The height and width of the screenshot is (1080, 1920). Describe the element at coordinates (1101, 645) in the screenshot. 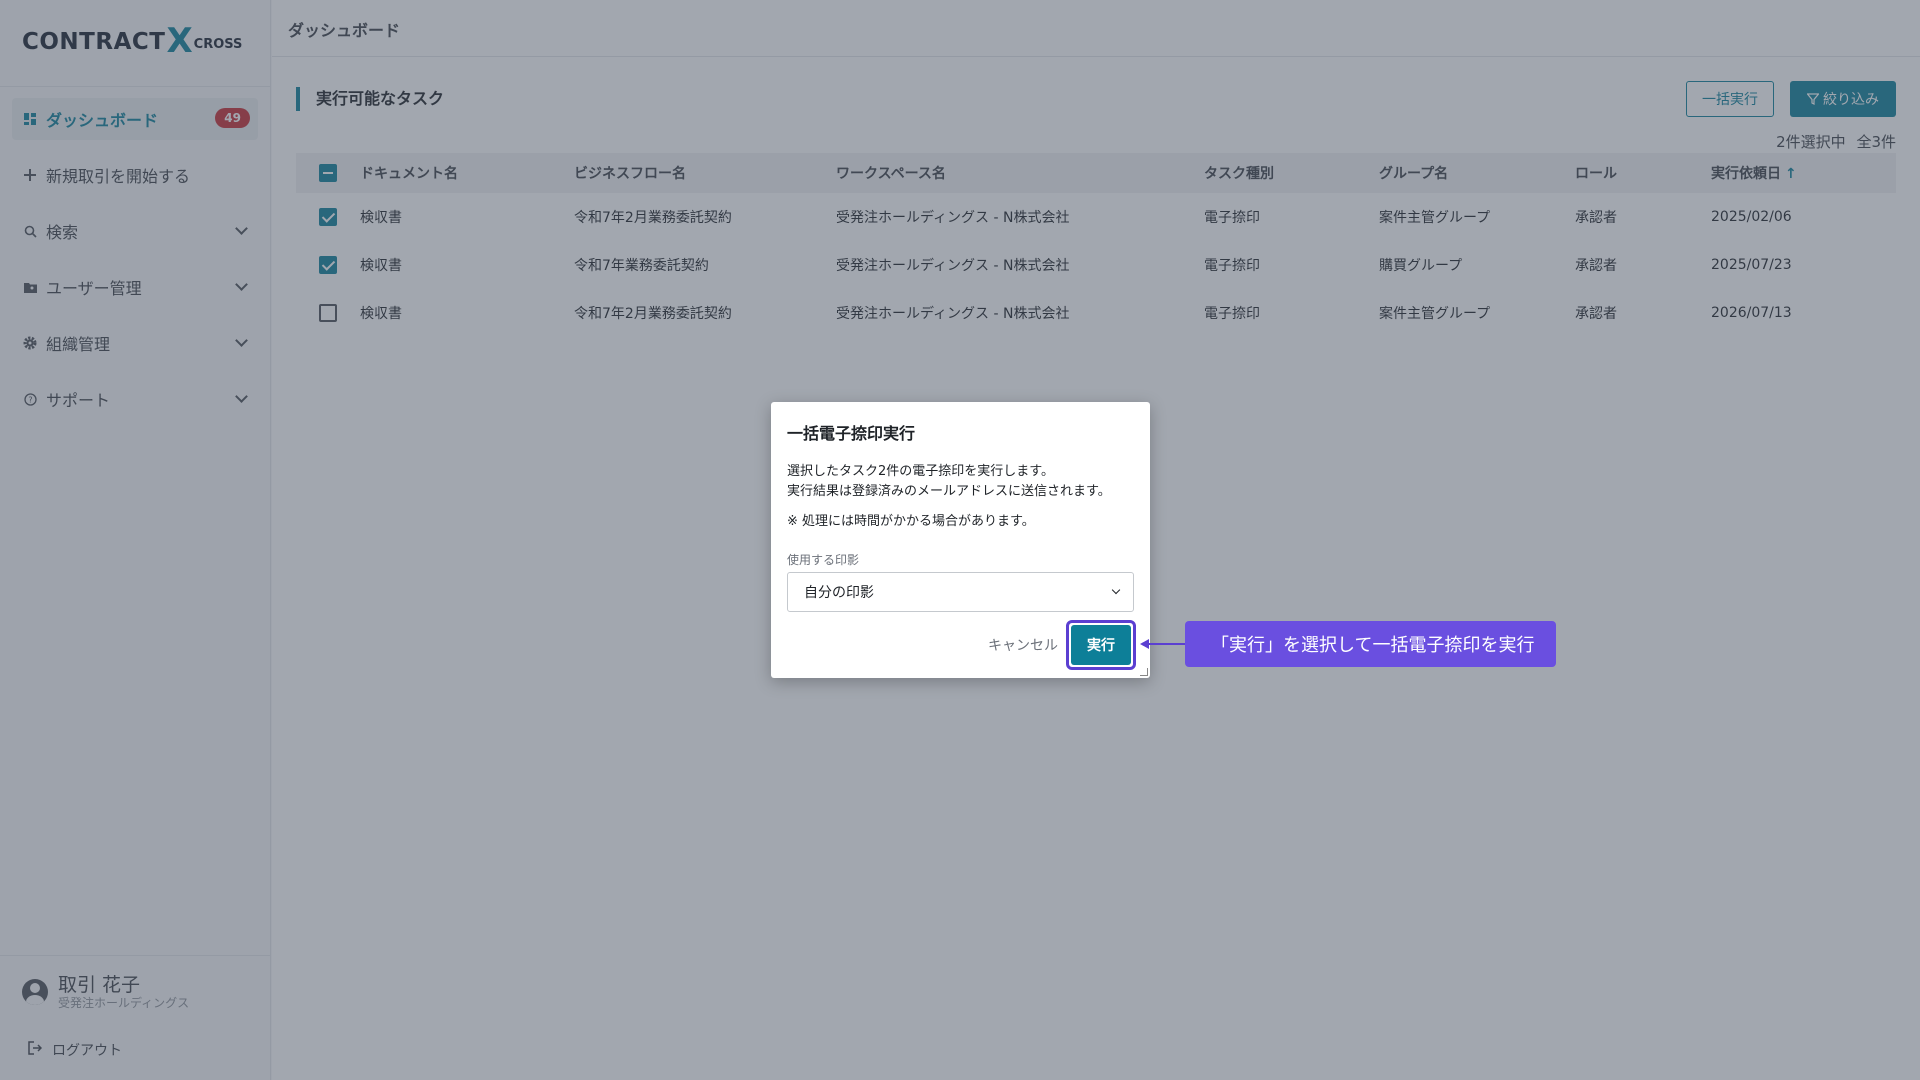

I see `execute-button: 実行` at that location.